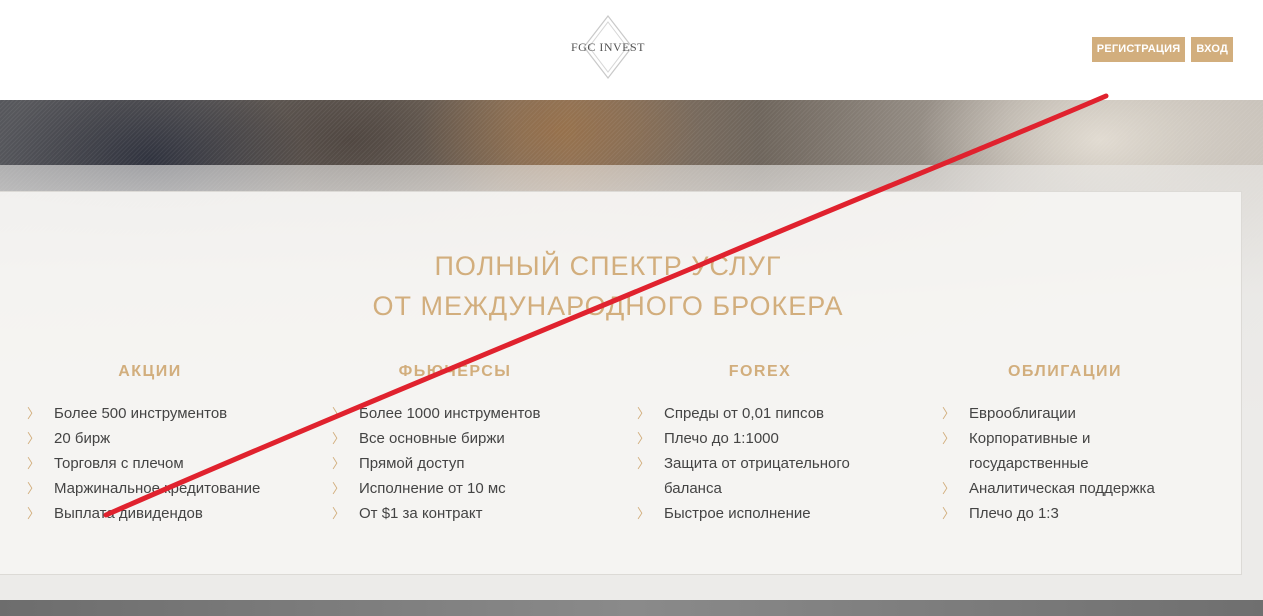 The height and width of the screenshot is (616, 1263). Describe the element at coordinates (760, 371) in the screenshot. I see `column-title: FOREX` at that location.